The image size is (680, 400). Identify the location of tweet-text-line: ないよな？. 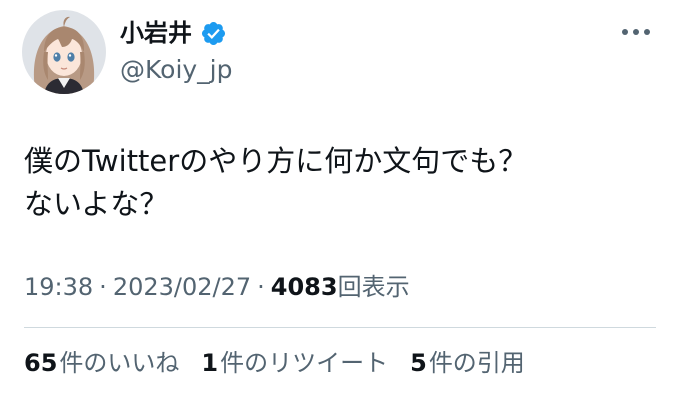
(96, 204).